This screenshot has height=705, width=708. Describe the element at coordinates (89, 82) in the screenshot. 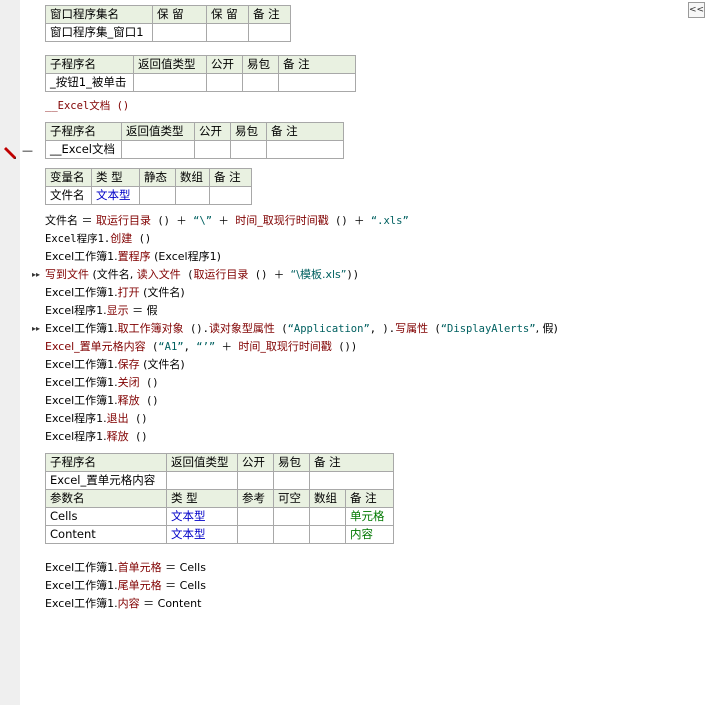

I see `subroutine-name-cell: _按钮1_被单击` at that location.